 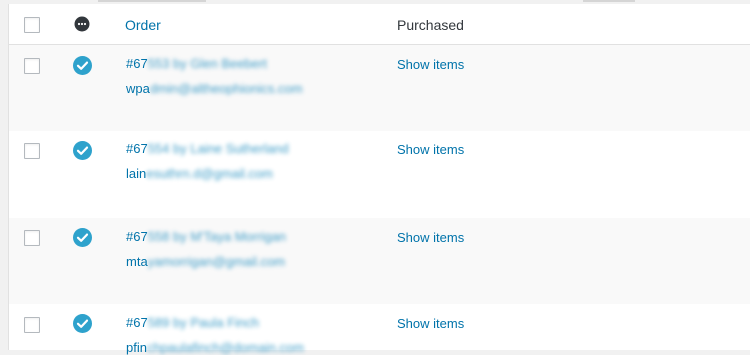 I want to click on order-title: #67554 by Laine Sutherland, so click(x=207, y=148).